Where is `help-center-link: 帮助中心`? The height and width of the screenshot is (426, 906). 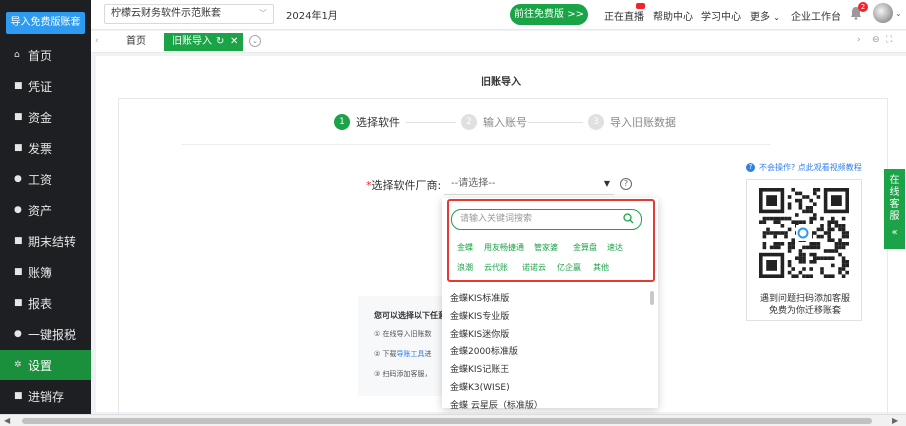 help-center-link: 帮助中心 is located at coordinates (673, 15).